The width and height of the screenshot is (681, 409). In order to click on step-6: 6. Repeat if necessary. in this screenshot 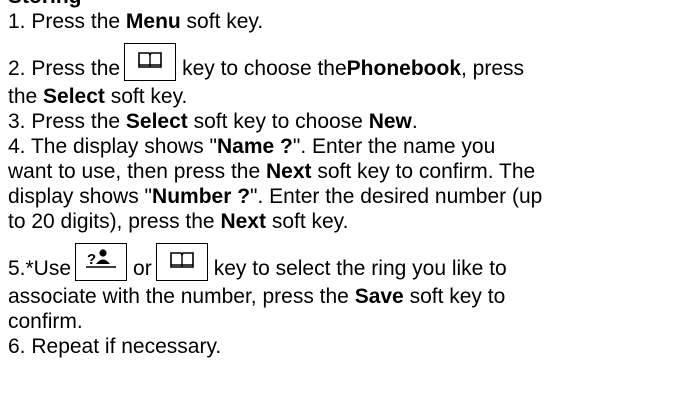, I will do `click(115, 346)`.